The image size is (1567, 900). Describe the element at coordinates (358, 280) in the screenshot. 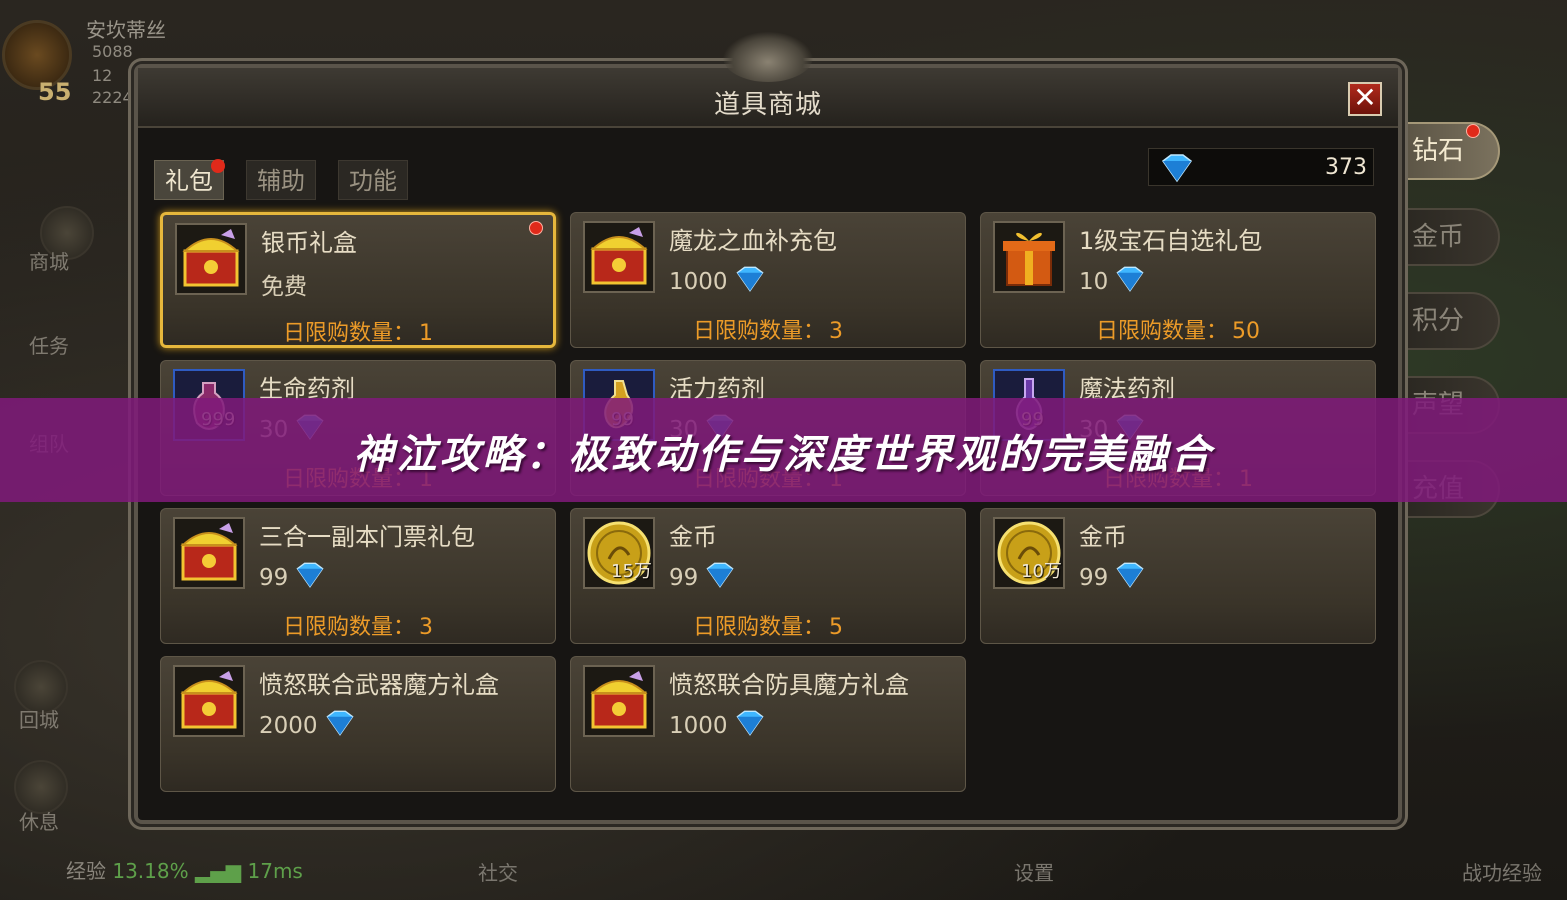

I see `shop-item-card: 银币礼盒免费日限购数量： 1` at that location.